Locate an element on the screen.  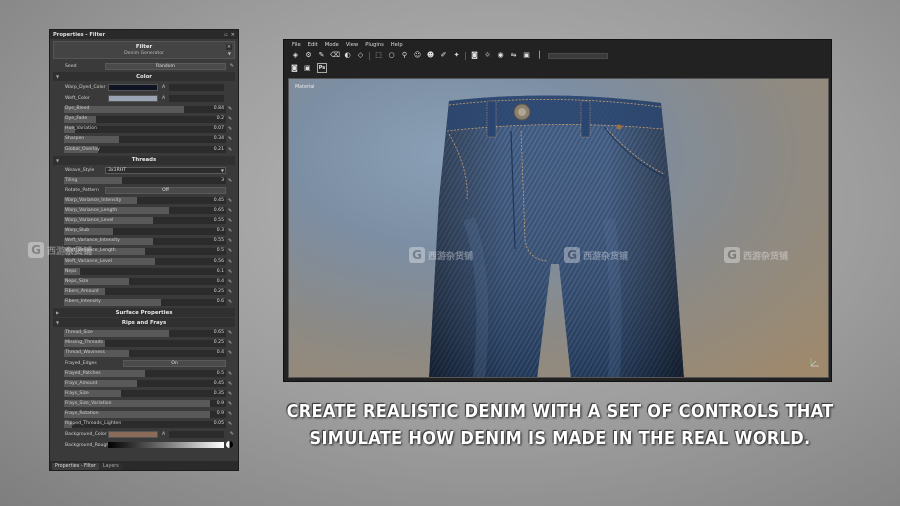
slider-row: Frayed_Patches 0.5 is located at coordinates (144, 374).